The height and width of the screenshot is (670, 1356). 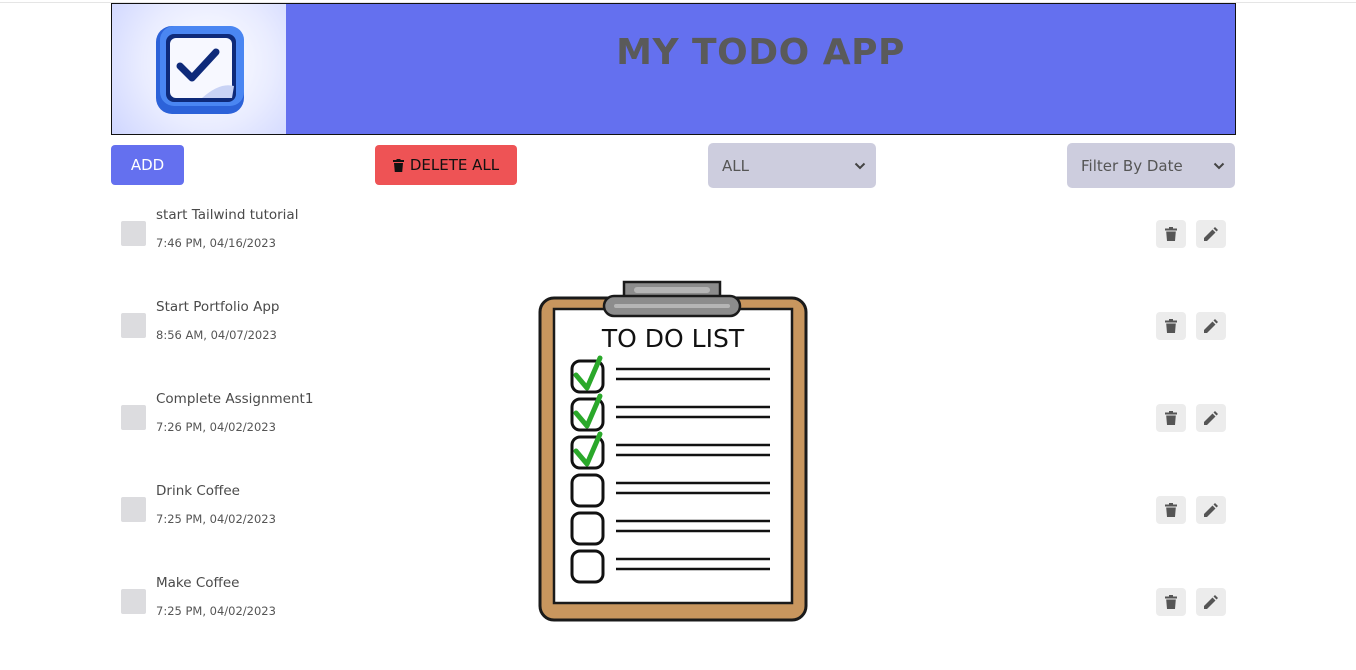 I want to click on status-filter-select: ALL, so click(x=792, y=165).